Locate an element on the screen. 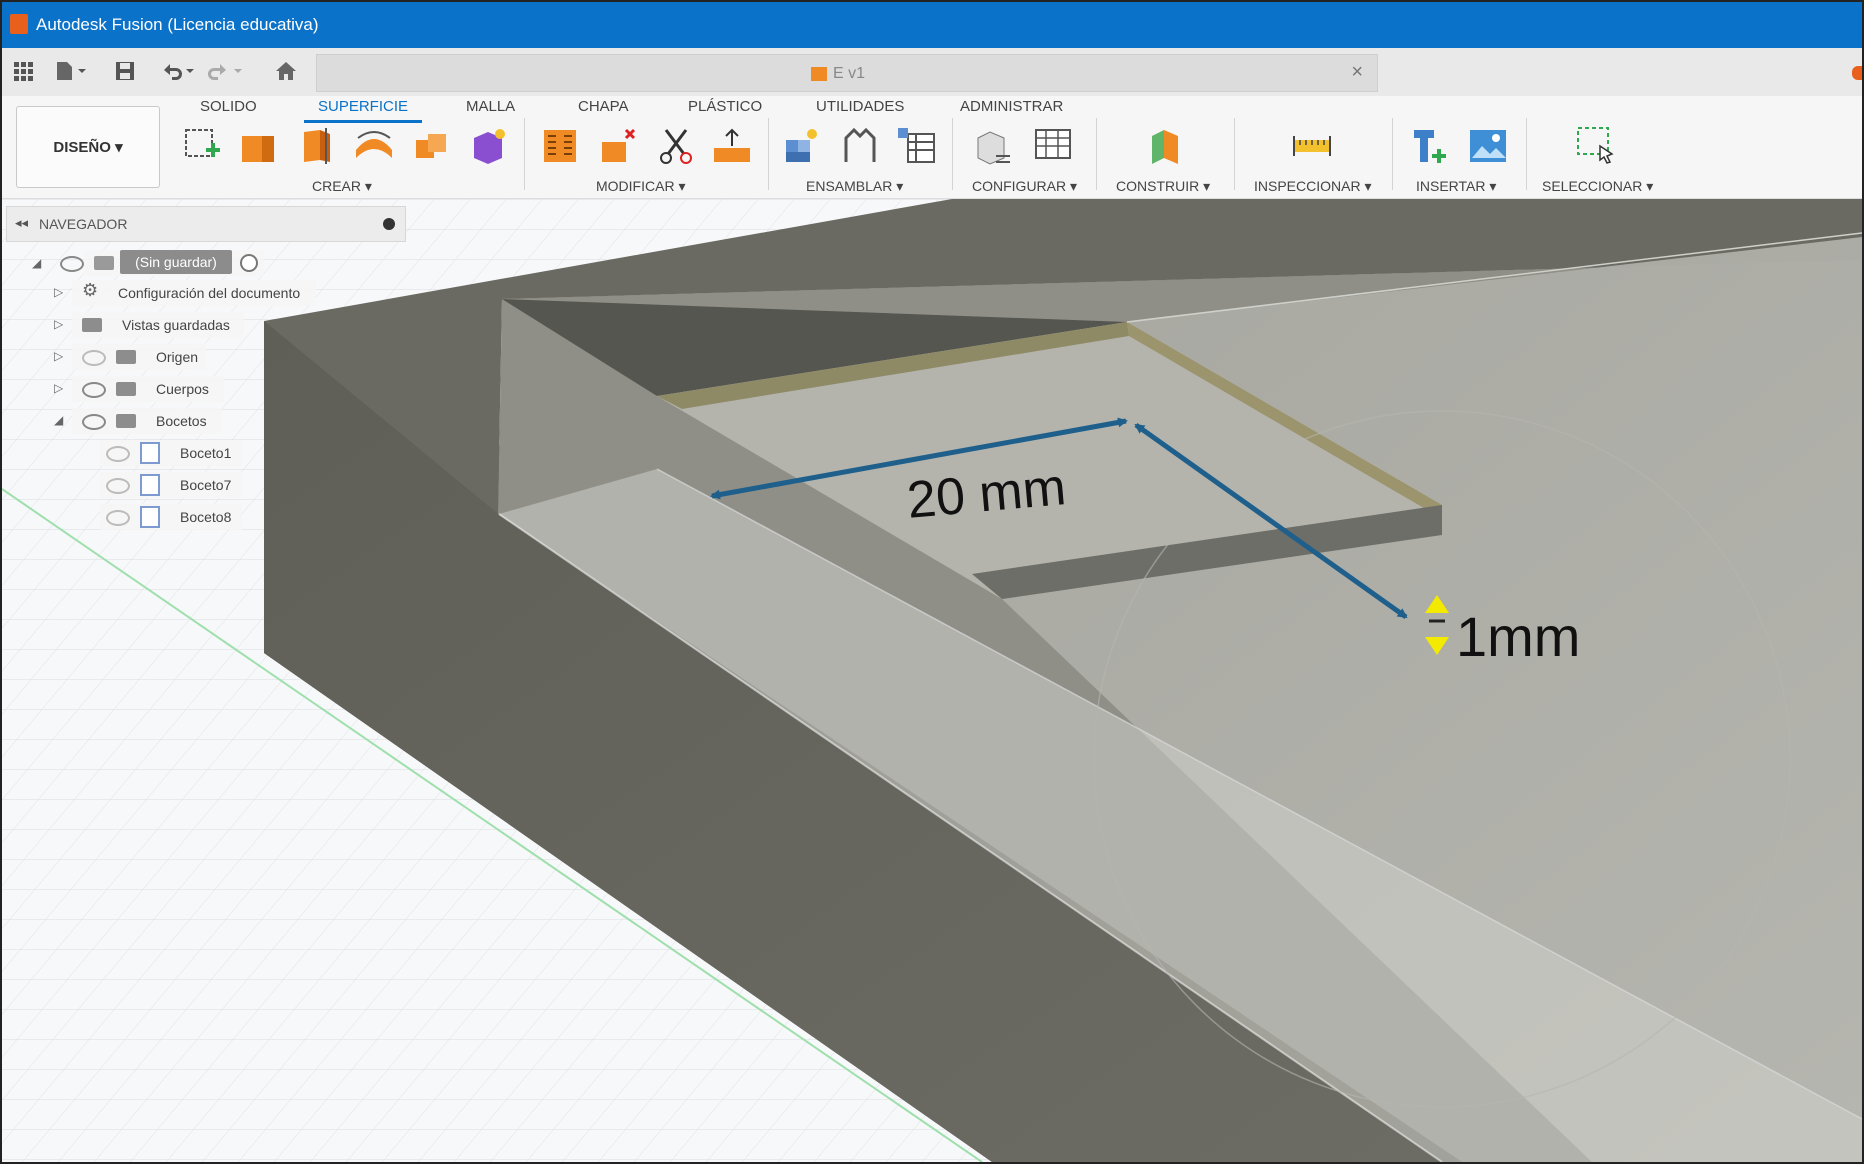 This screenshot has height=1164, width=1864. tree-item-sketch7: Boceto7 is located at coordinates (205, 490).